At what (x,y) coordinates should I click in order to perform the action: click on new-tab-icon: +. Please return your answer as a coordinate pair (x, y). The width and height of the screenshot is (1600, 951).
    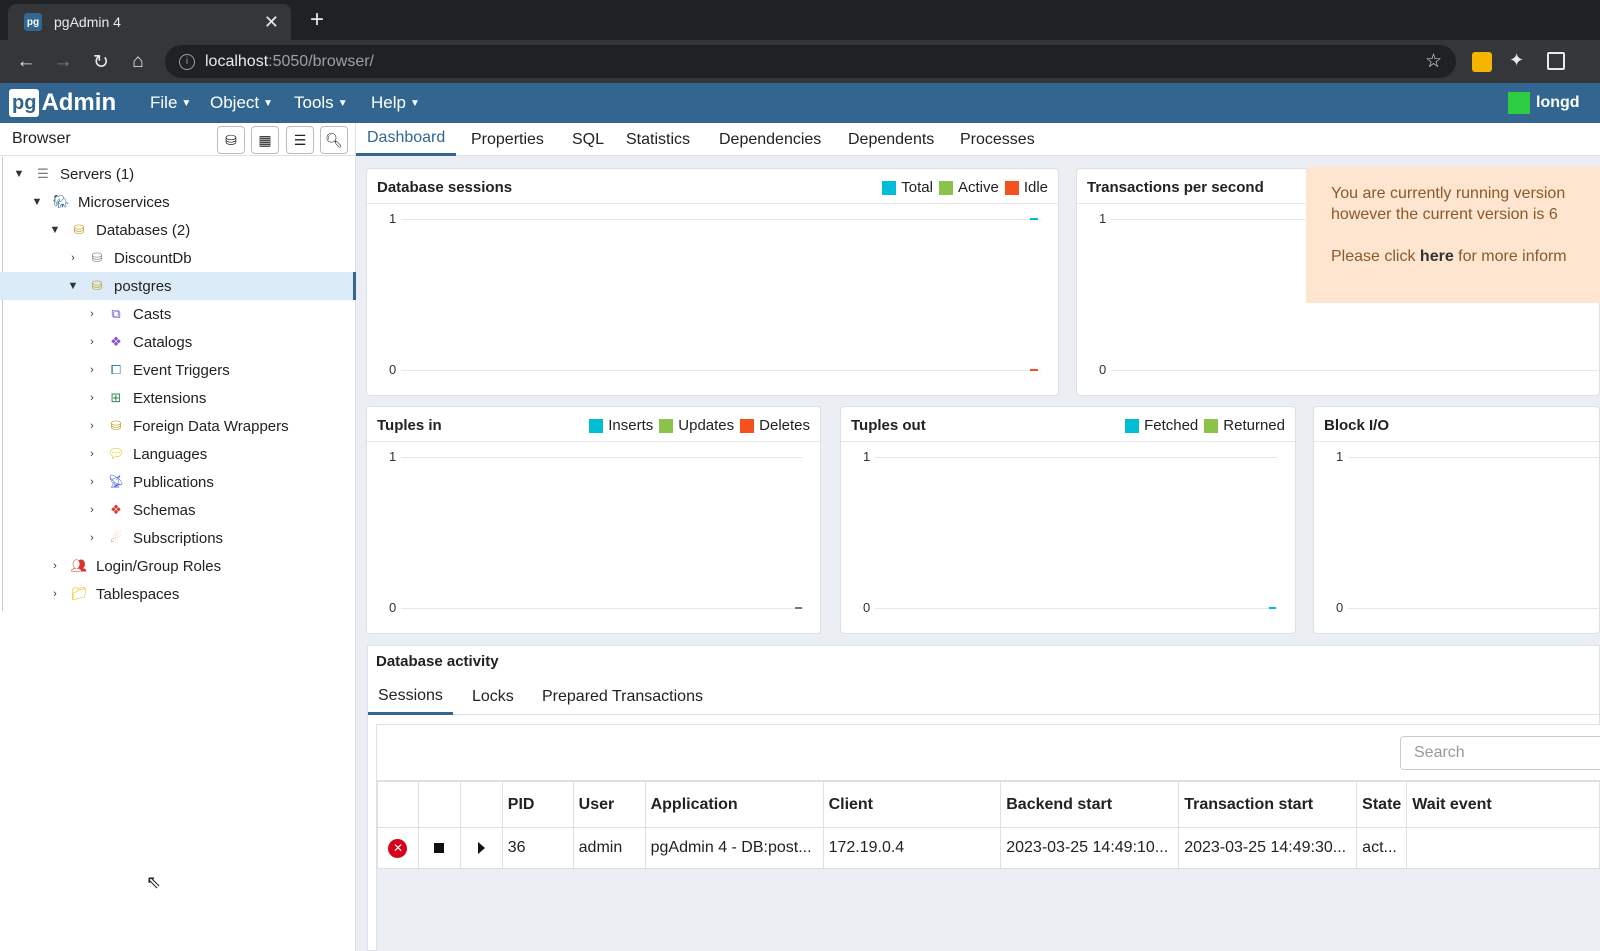
    Looking at the image, I should click on (317, 20).